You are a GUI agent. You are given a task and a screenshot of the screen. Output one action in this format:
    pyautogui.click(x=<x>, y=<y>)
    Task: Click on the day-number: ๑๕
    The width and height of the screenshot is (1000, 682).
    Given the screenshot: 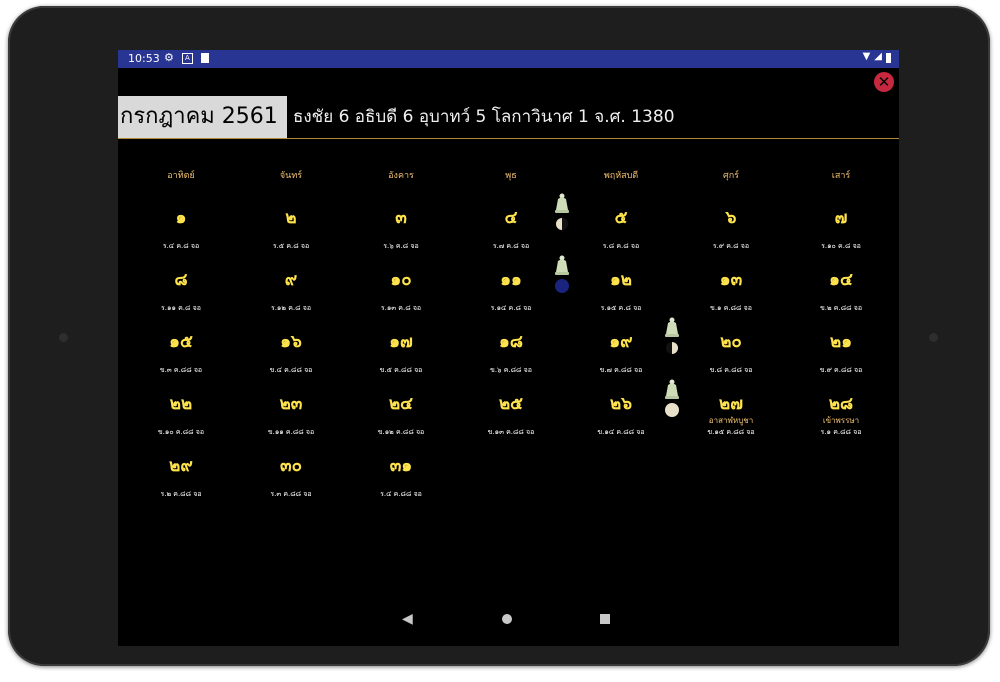 What is the action you would take?
    pyautogui.click(x=181, y=341)
    